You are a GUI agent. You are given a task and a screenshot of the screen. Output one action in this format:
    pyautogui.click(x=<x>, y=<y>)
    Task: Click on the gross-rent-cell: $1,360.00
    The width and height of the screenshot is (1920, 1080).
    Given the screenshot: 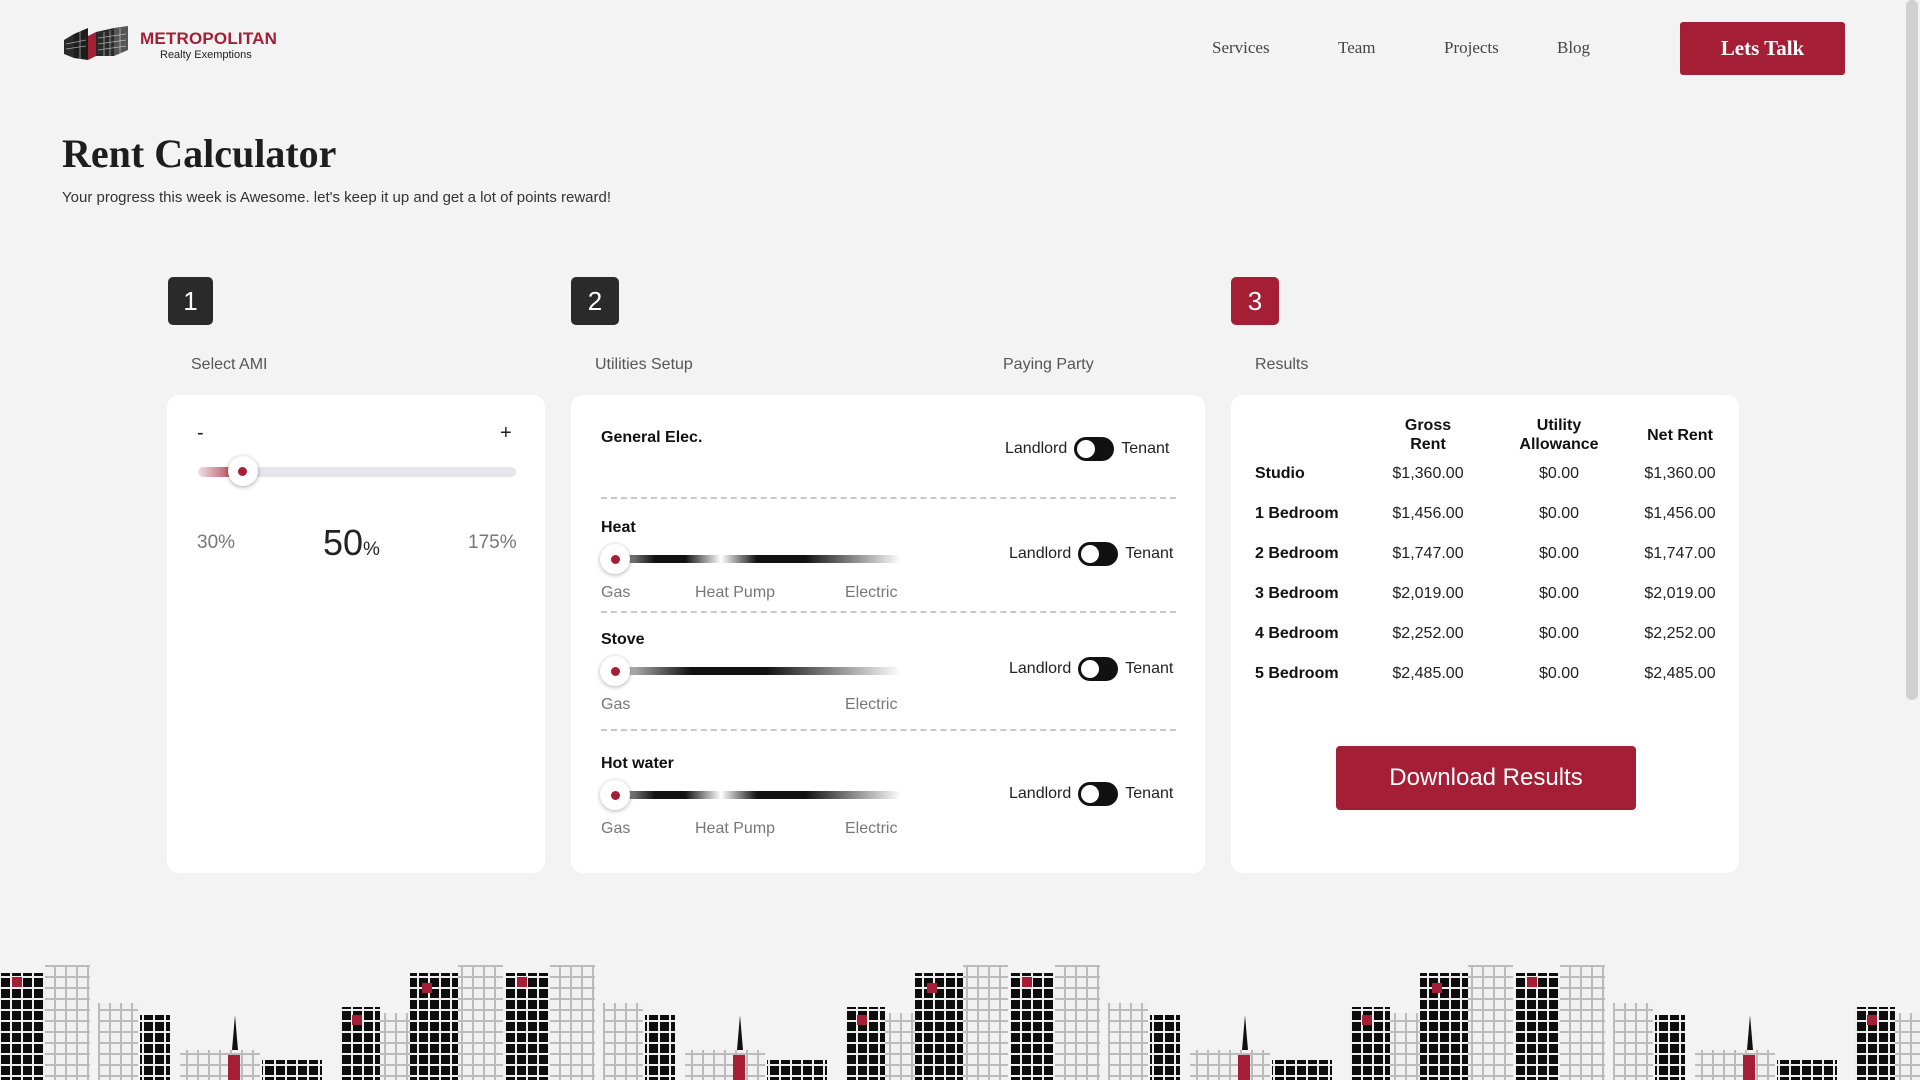 What is the action you would take?
    pyautogui.click(x=1428, y=473)
    